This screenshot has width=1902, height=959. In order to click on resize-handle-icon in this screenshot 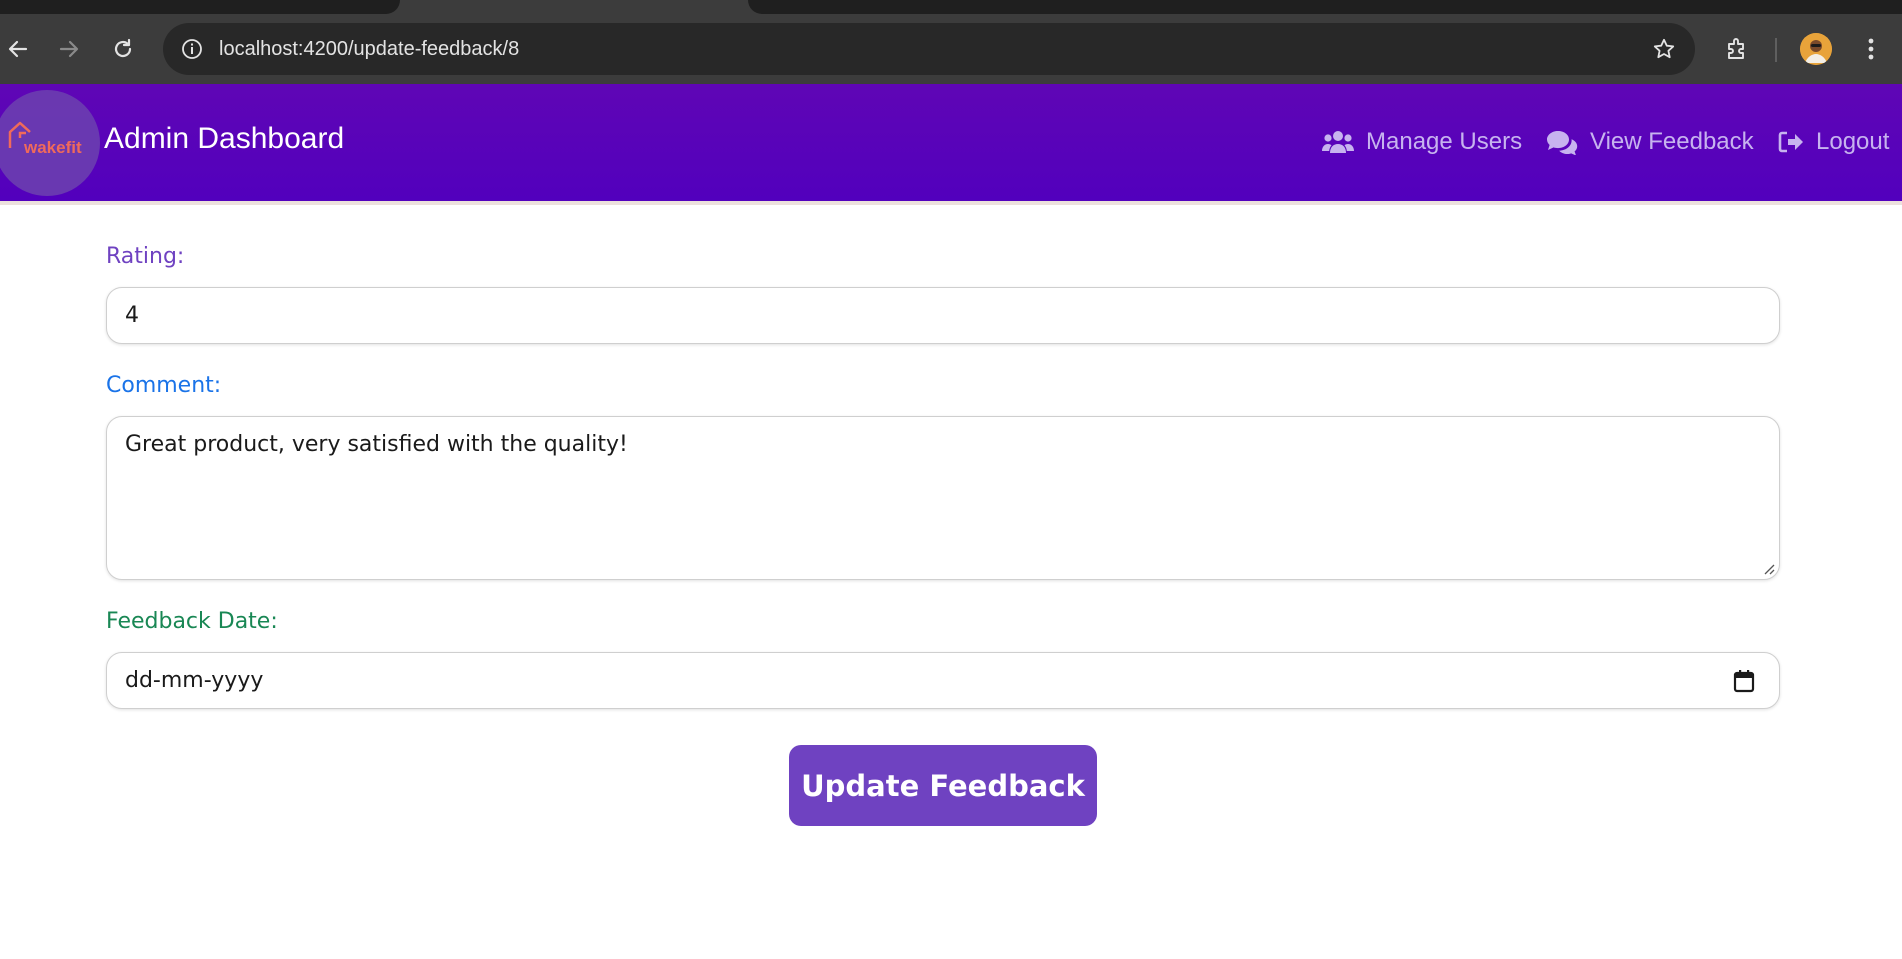, I will do `click(1769, 569)`.